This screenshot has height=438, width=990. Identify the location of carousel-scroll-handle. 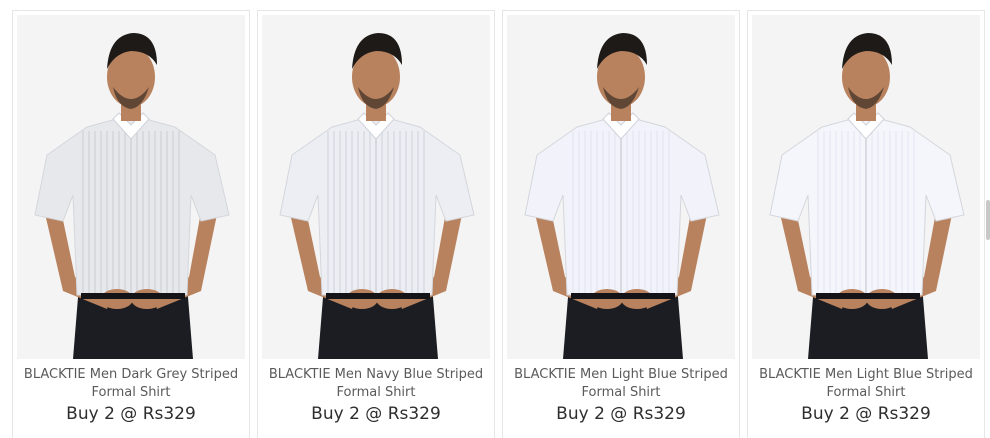
(988, 220).